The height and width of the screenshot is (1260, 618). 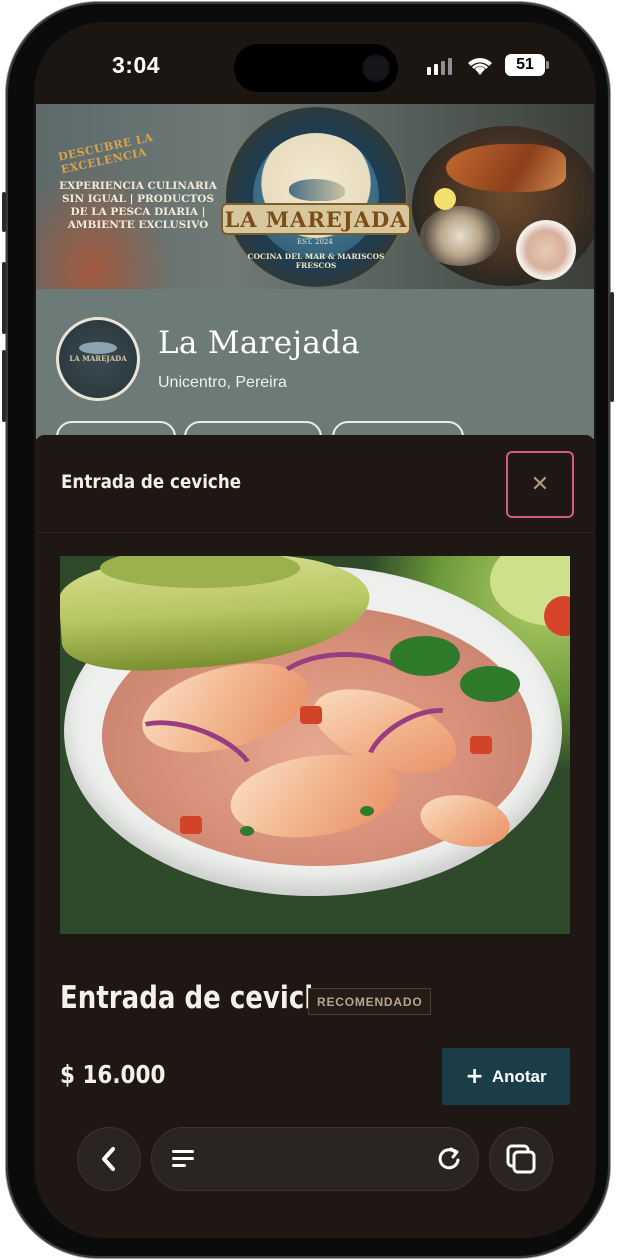 I want to click on add-note-button: + Anotar, so click(x=506, y=1076).